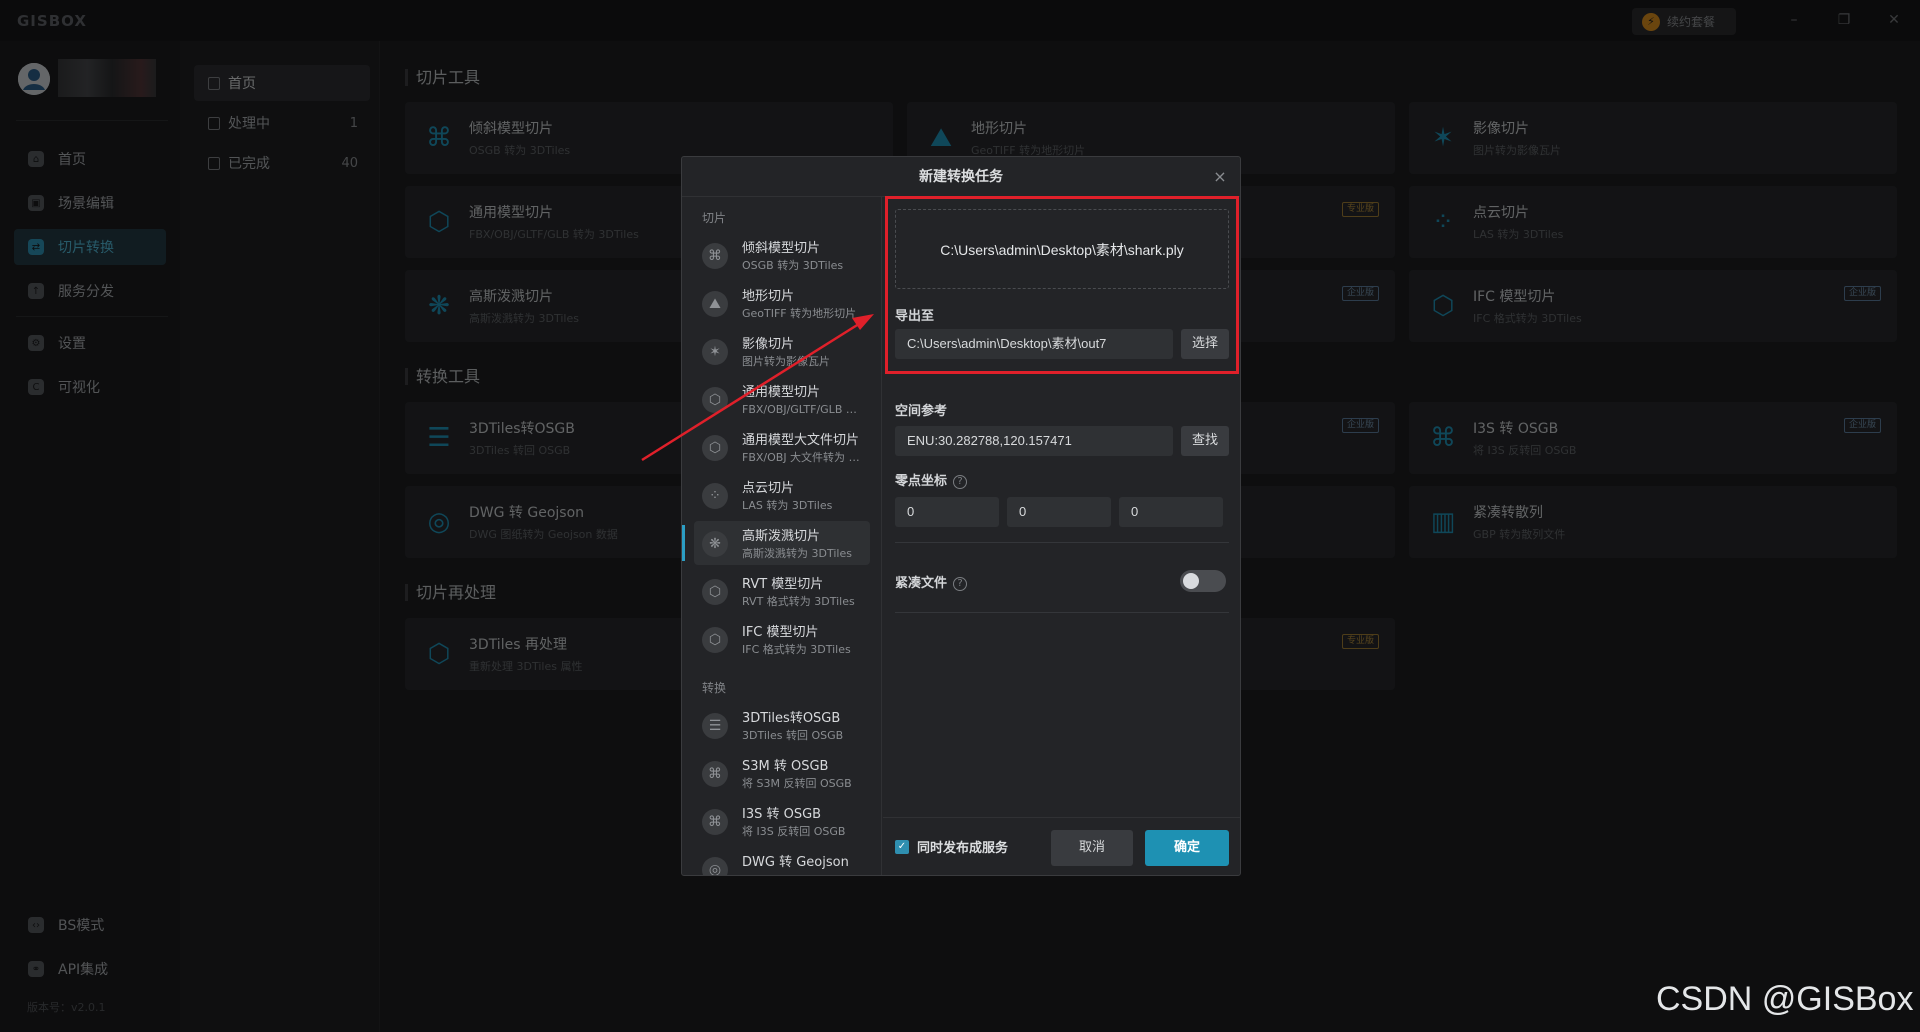 The height and width of the screenshot is (1032, 1920). I want to click on annotation-arrow, so click(757, 388).